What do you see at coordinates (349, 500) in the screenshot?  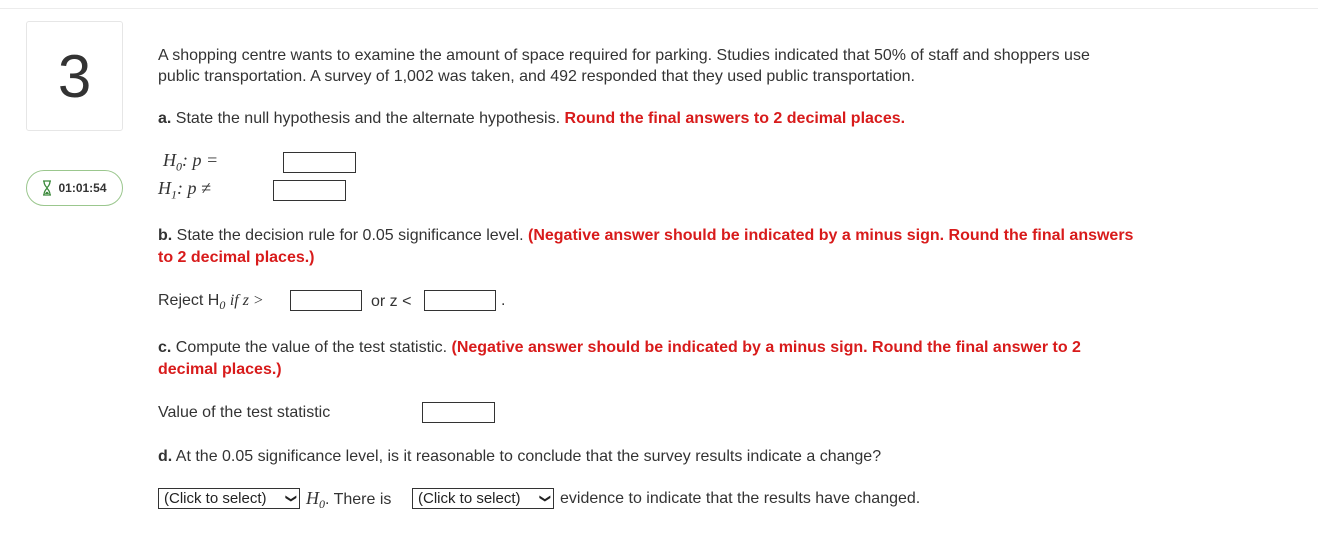 I see `part-d-middle: H0. There is` at bounding box center [349, 500].